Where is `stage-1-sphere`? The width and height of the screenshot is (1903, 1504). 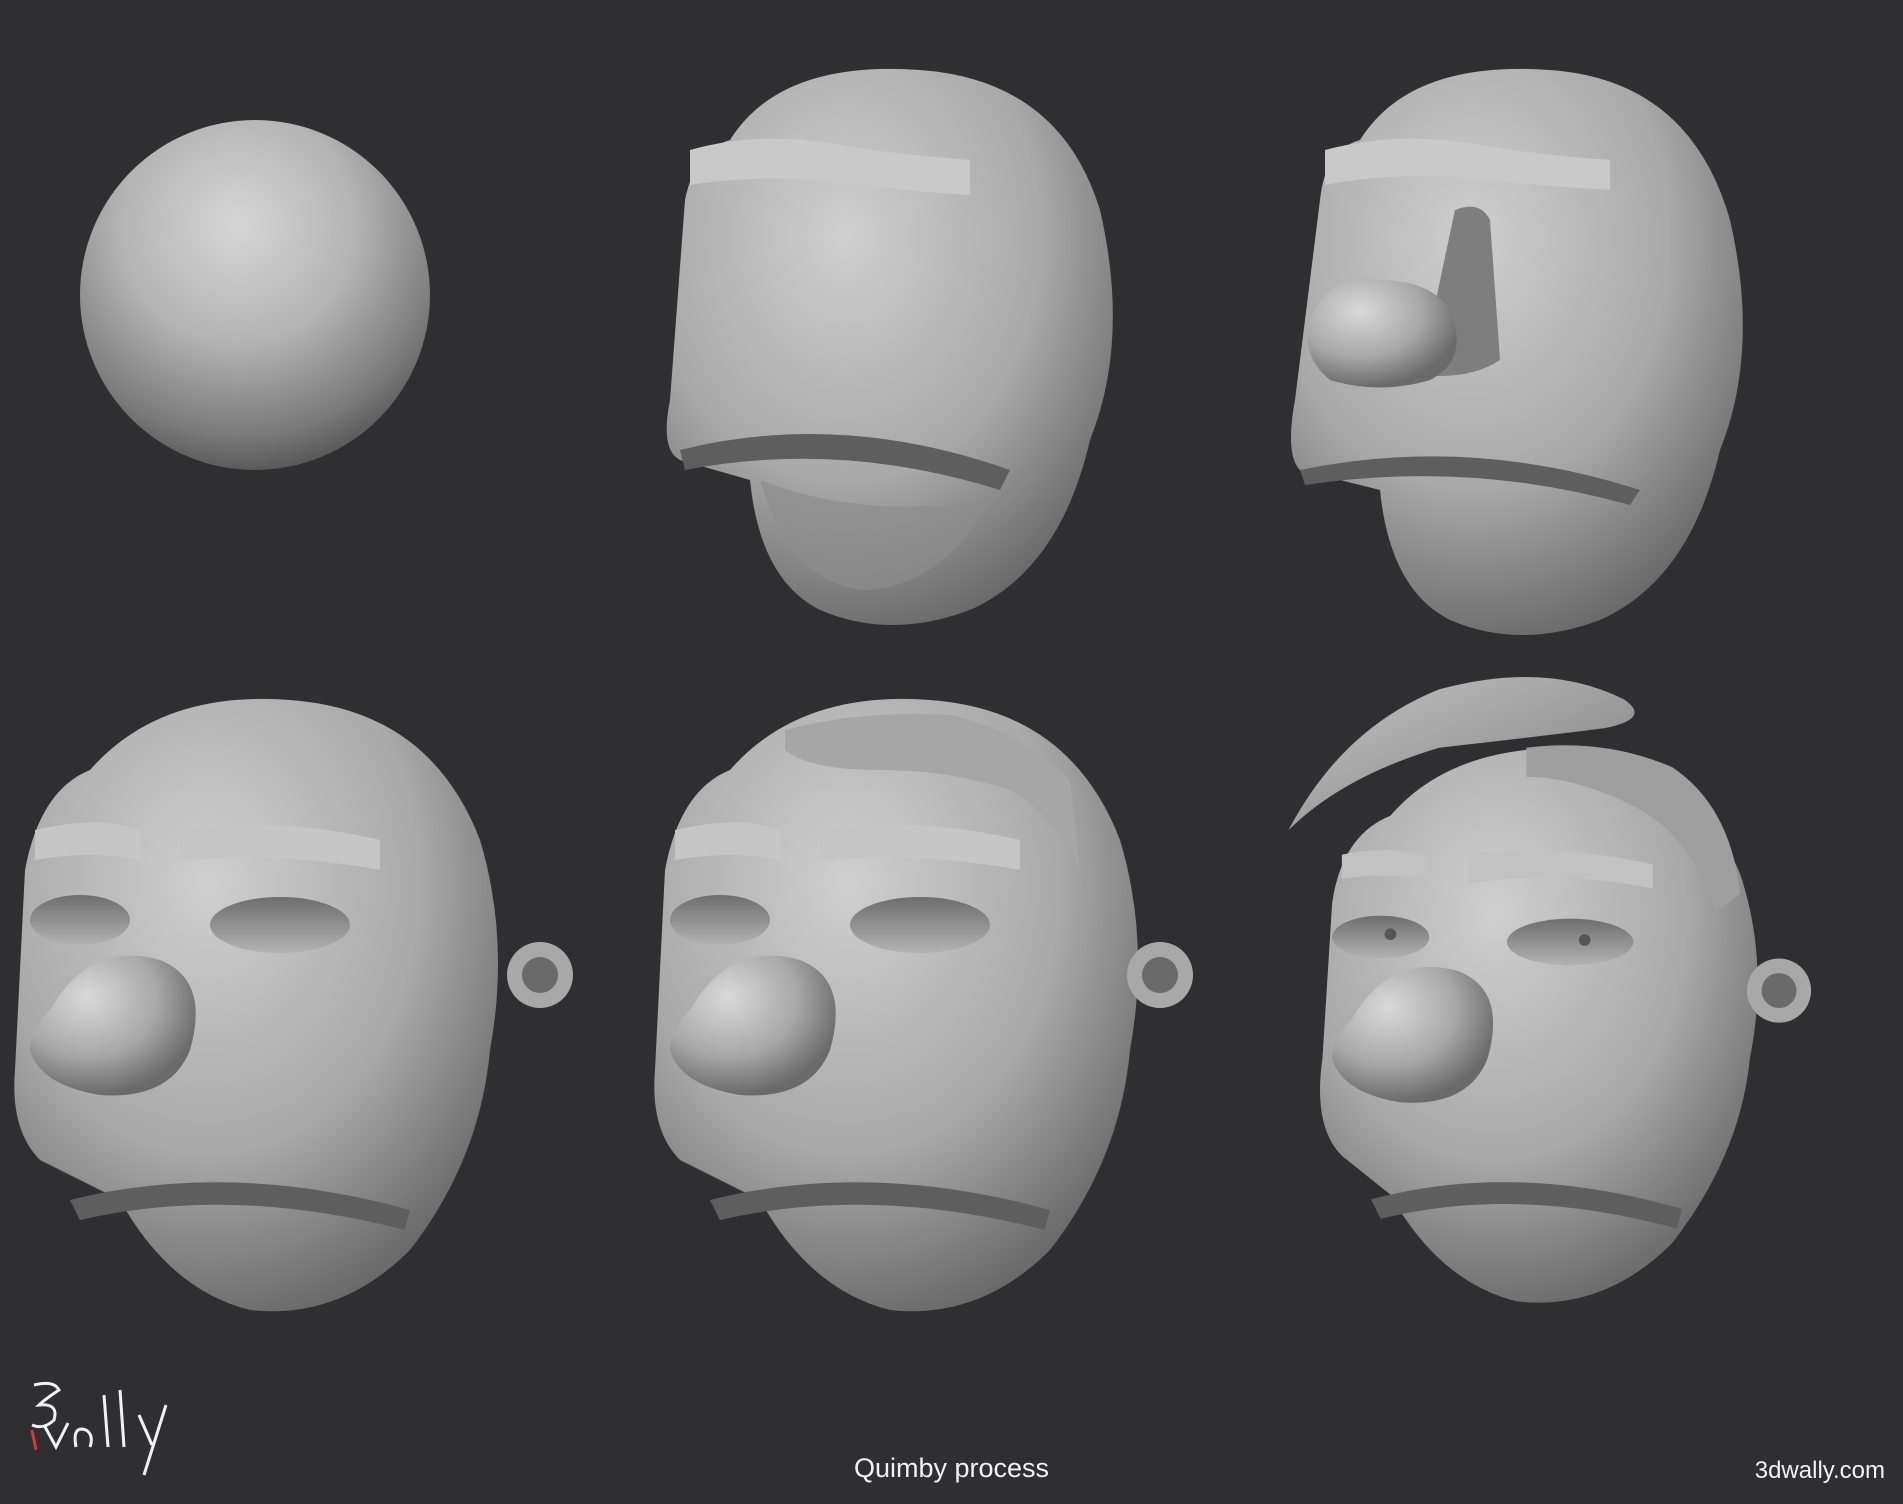 stage-1-sphere is located at coordinates (260, 290).